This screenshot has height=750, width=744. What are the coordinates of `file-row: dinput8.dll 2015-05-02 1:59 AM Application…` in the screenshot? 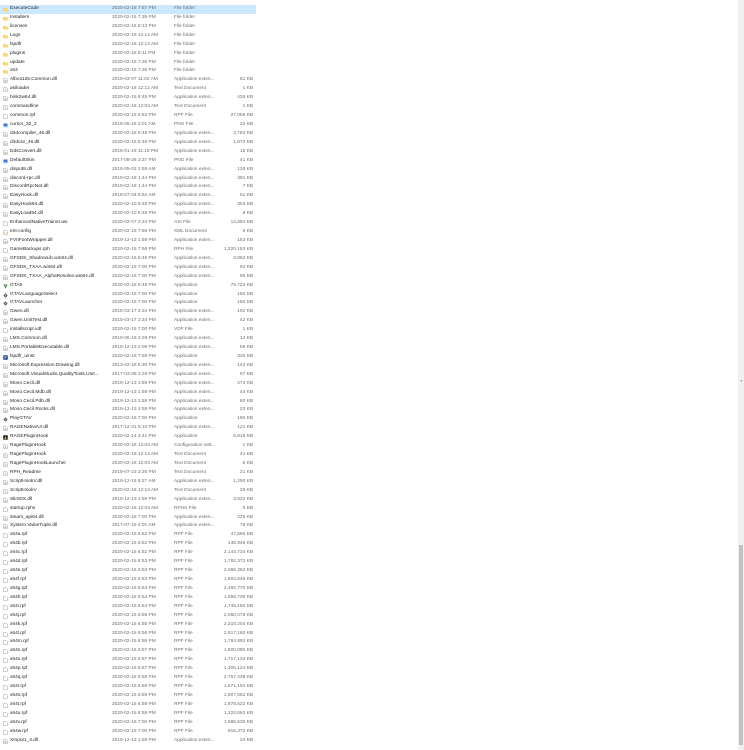 It's located at (128, 170).